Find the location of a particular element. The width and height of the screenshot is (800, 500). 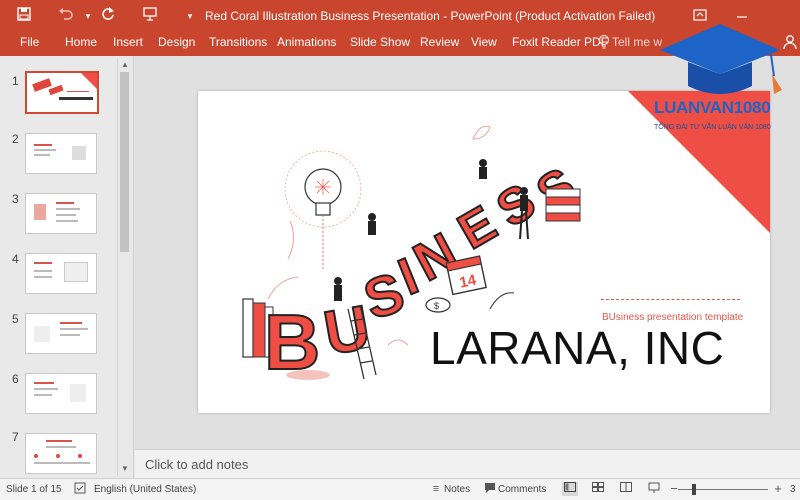

watermark-tagline: TỔNG ĐÀI TƯ VẤN LUẬN VĂN 1080 is located at coordinates (712, 127).